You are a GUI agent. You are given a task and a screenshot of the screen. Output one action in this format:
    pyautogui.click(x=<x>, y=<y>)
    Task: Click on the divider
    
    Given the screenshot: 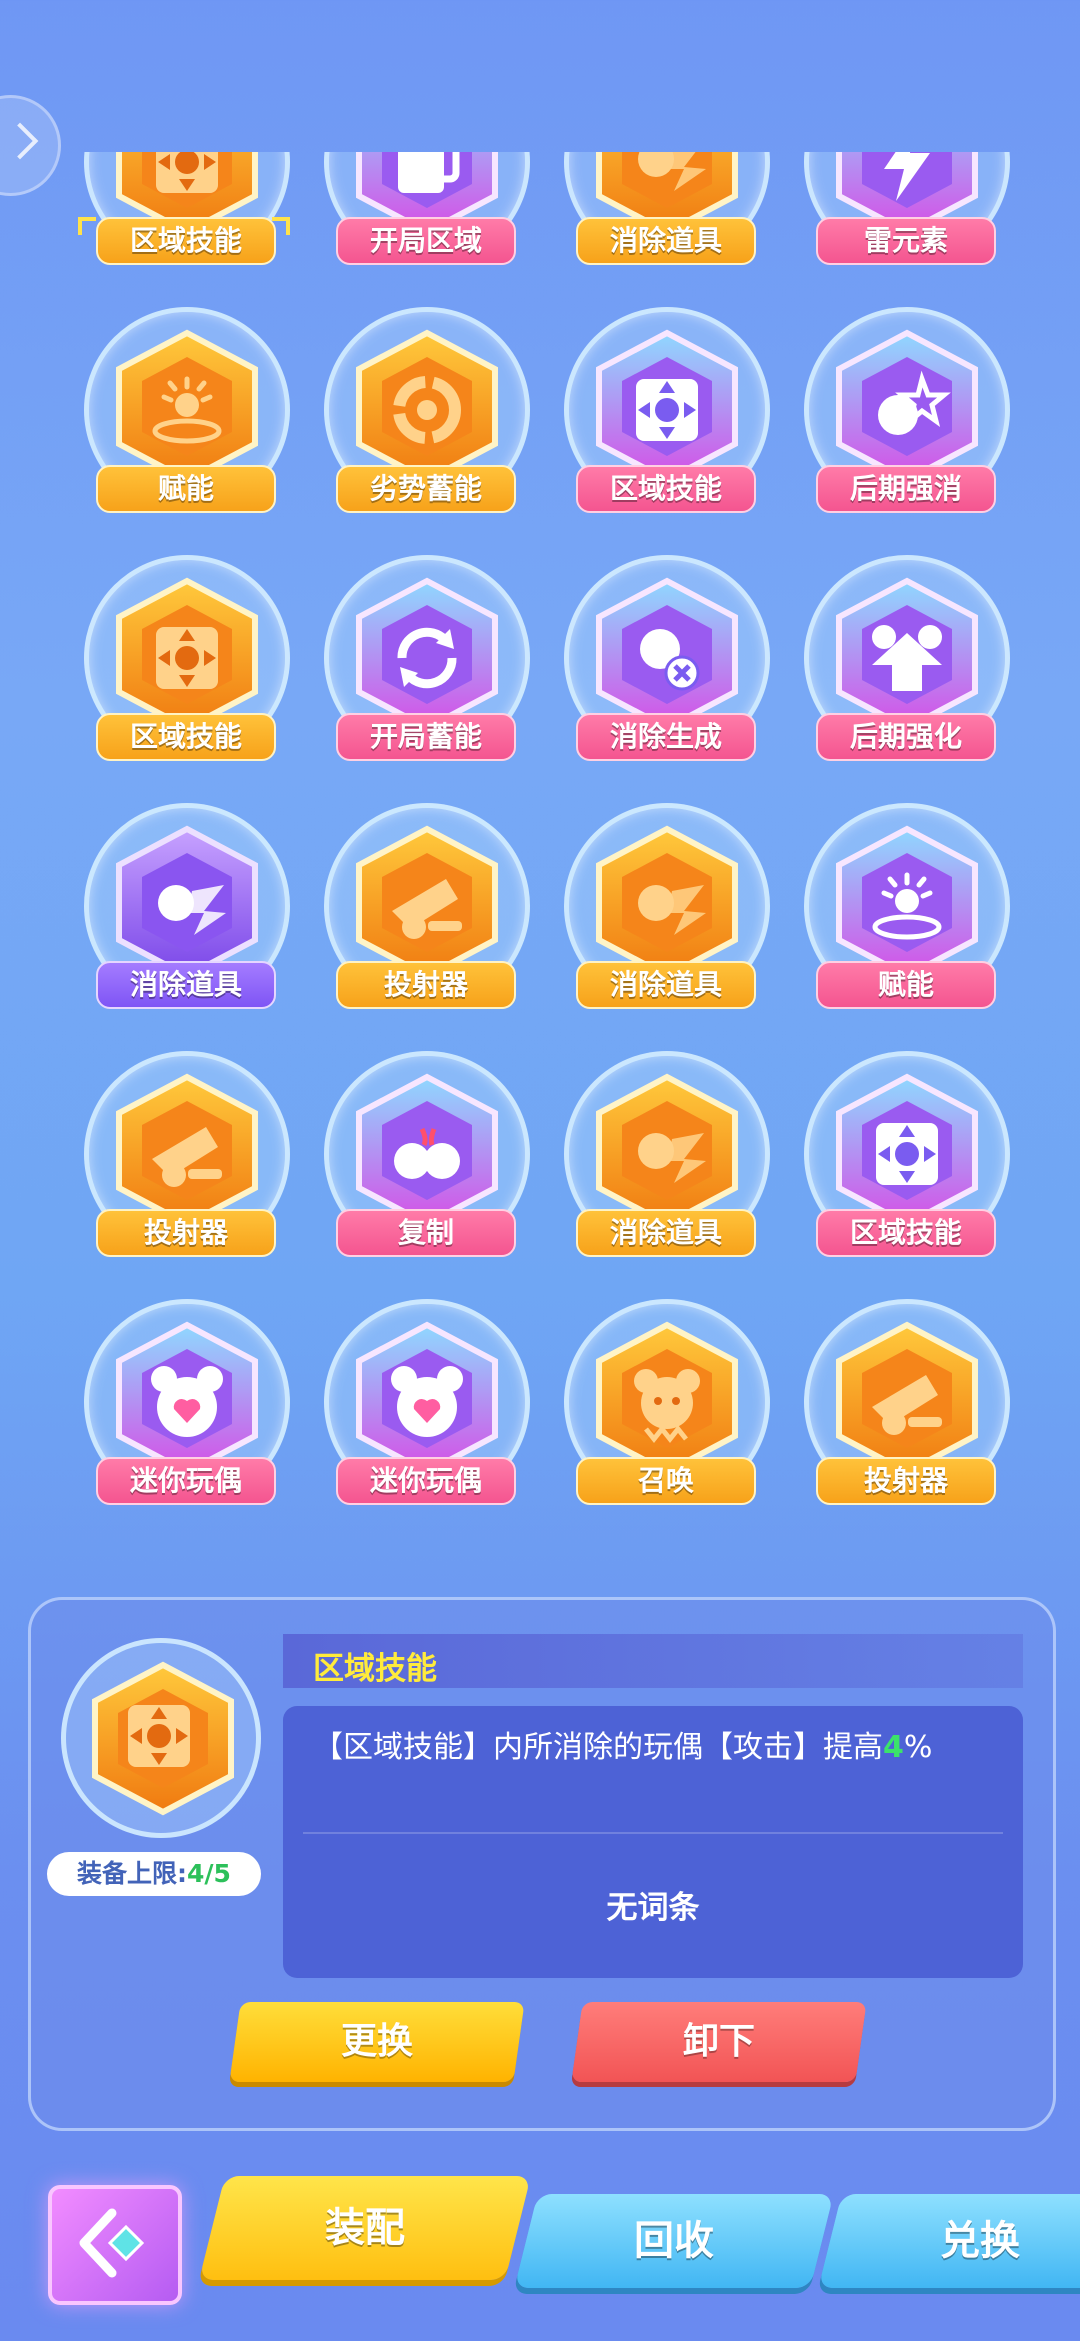 What is the action you would take?
    pyautogui.click(x=653, y=1833)
    